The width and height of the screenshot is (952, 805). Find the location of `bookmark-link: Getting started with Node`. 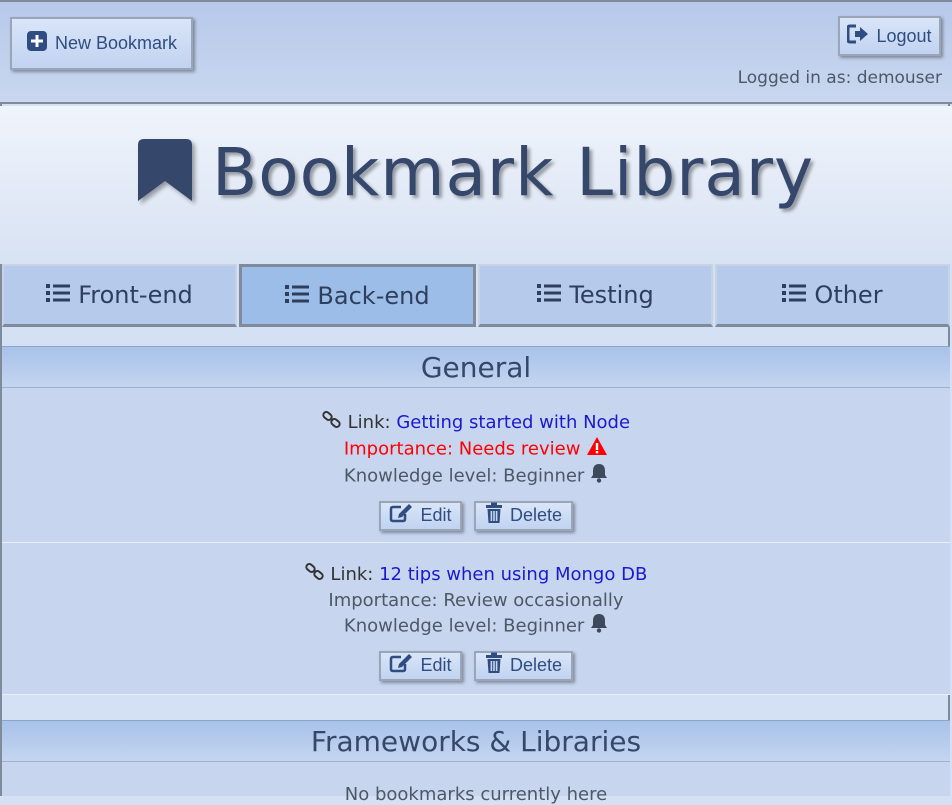

bookmark-link: Getting started with Node is located at coordinates (513, 422).